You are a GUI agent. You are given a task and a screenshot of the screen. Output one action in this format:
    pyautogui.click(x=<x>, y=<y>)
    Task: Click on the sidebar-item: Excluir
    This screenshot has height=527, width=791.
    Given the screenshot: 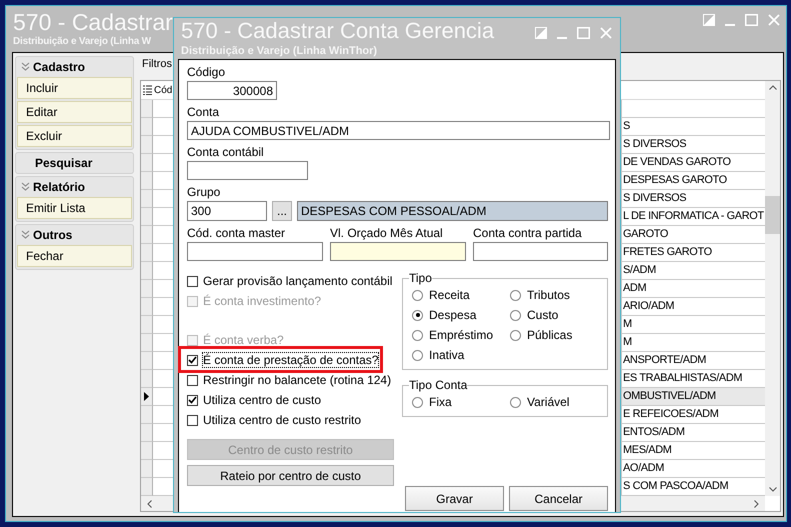 What is the action you would take?
    pyautogui.click(x=74, y=136)
    